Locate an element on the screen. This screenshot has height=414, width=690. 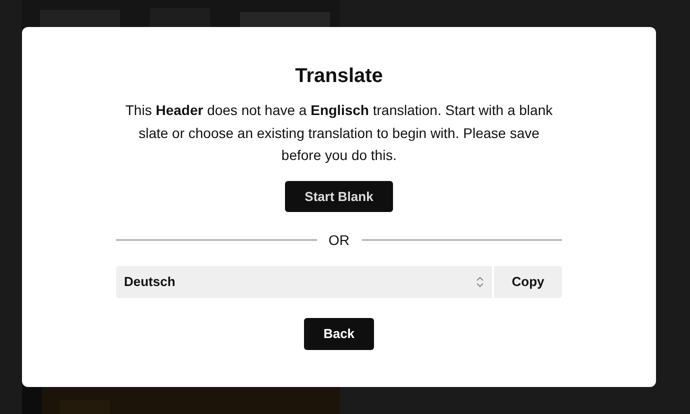
dialog-title: Translate is located at coordinates (339, 76).